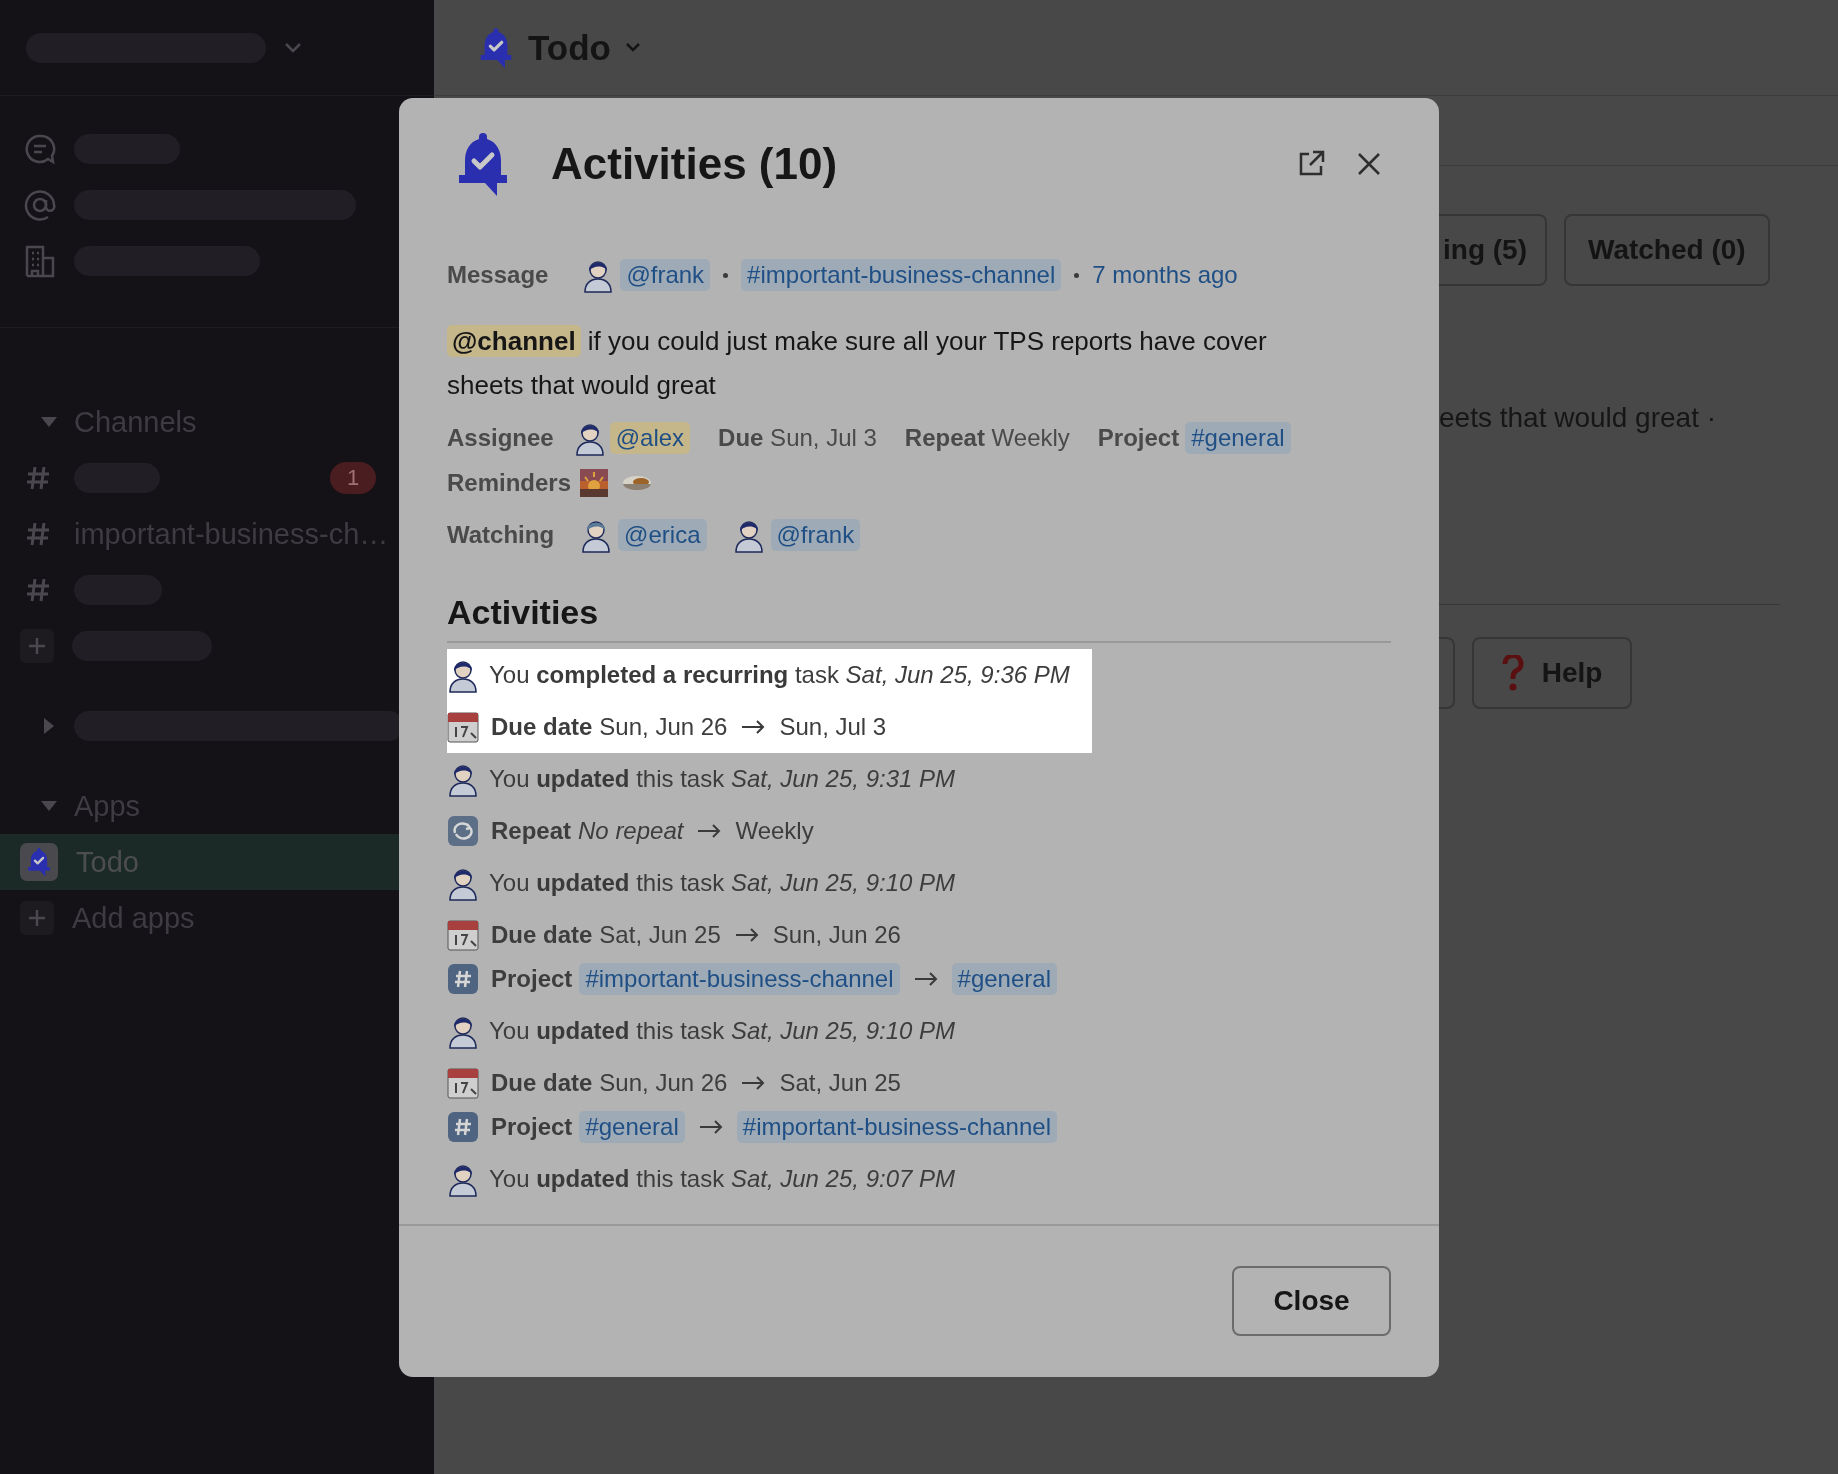  I want to click on question-mark-icon, so click(1512, 673).